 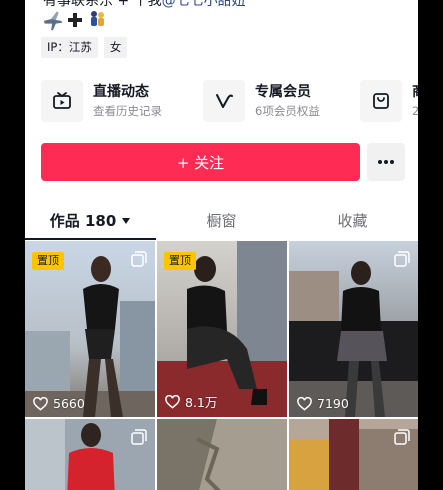 I want to click on more-options-button, so click(x=386, y=162).